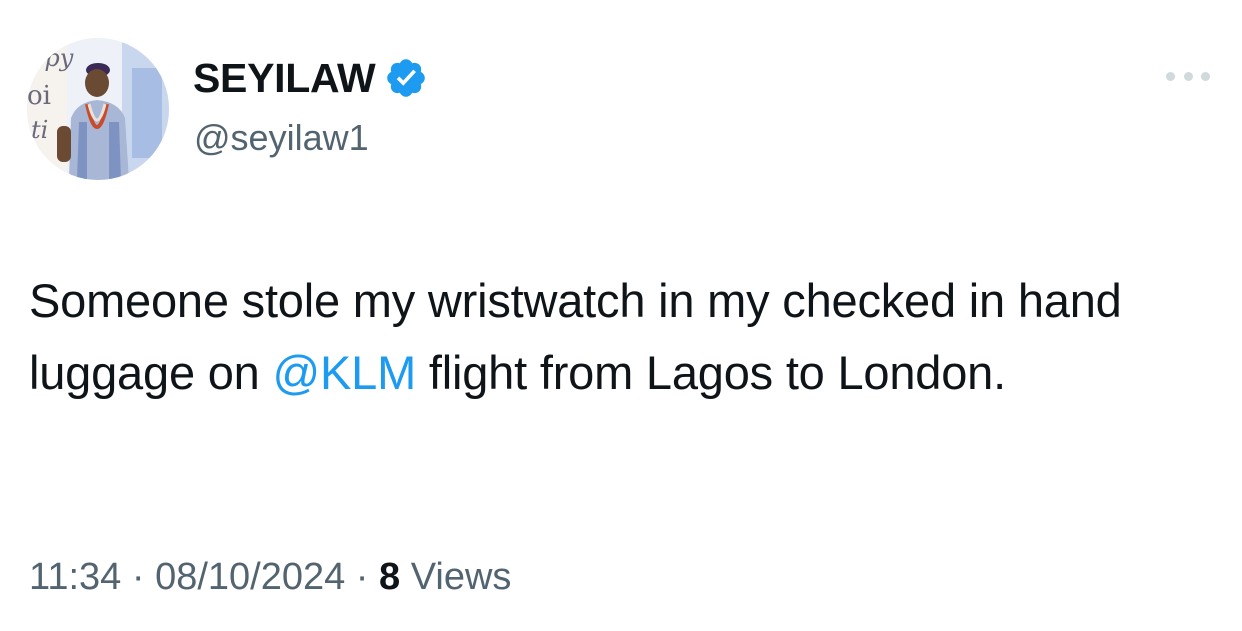  Describe the element at coordinates (39, 130) in the screenshot. I see `svg-text: ti` at that location.